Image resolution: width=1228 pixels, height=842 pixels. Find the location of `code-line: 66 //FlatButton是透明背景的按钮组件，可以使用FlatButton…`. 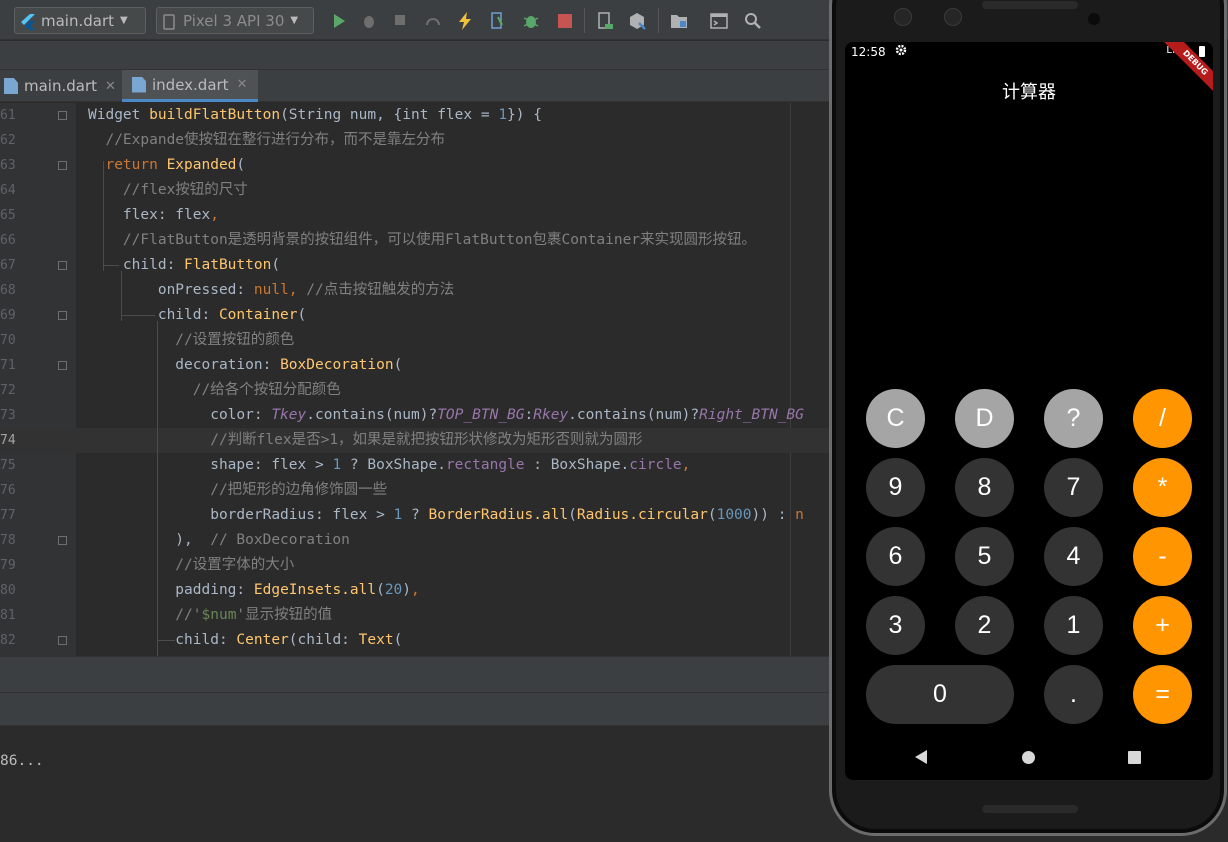

code-line: 66 //FlatButton是透明背景的按钮组件，可以使用FlatButton… is located at coordinates (415, 240).